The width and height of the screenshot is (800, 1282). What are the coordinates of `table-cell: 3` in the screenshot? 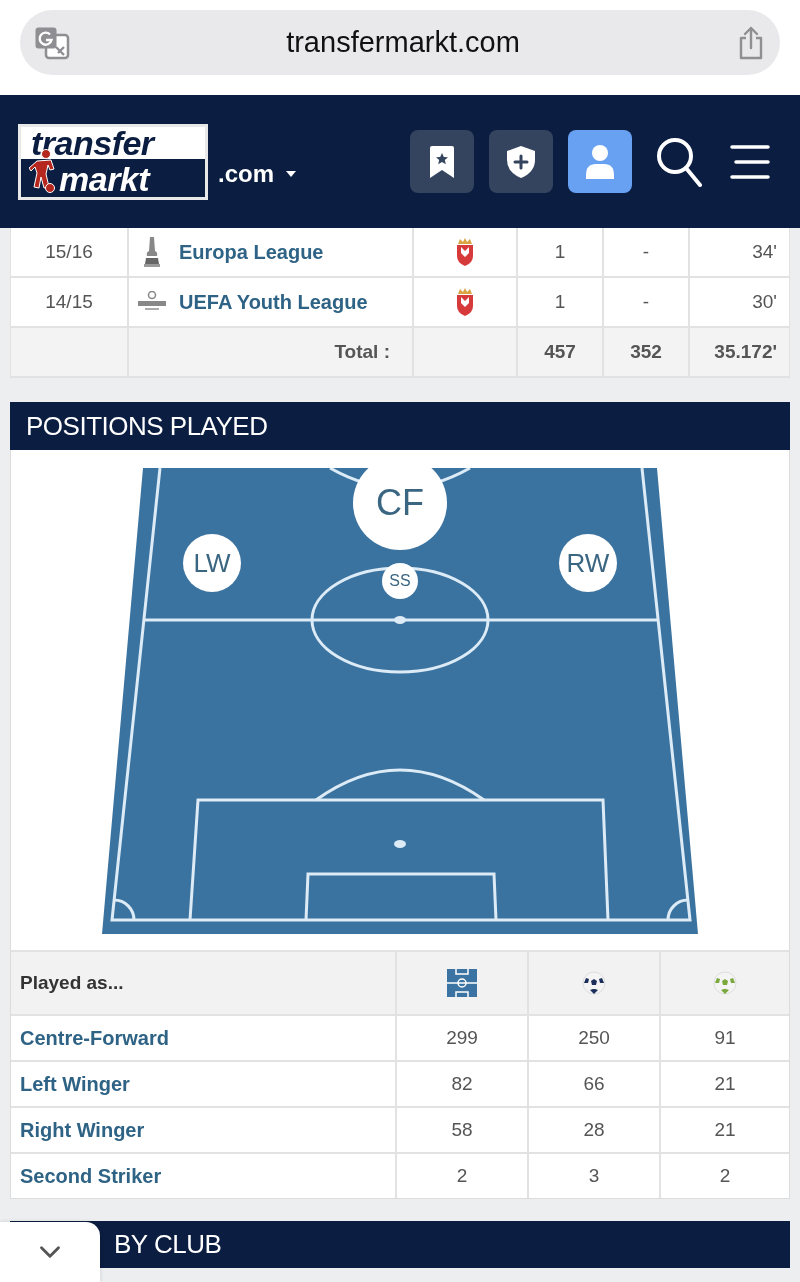 It's located at (594, 1176).